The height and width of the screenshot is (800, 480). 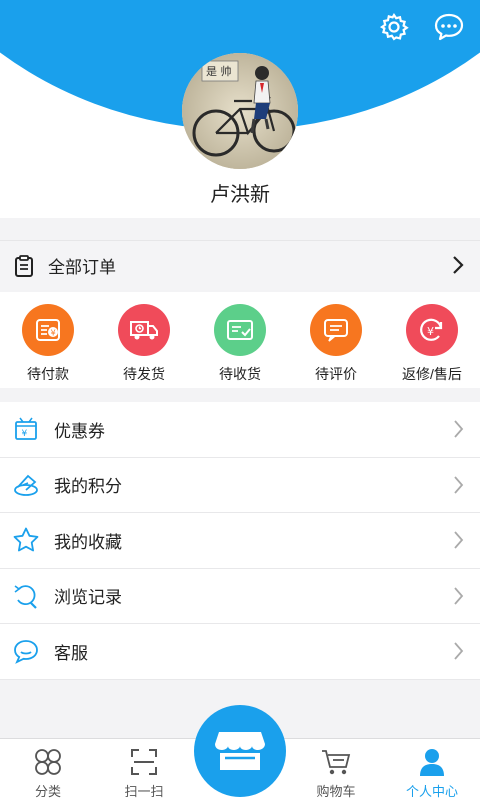 I want to click on nav-label: 个人中心, so click(x=431, y=791).